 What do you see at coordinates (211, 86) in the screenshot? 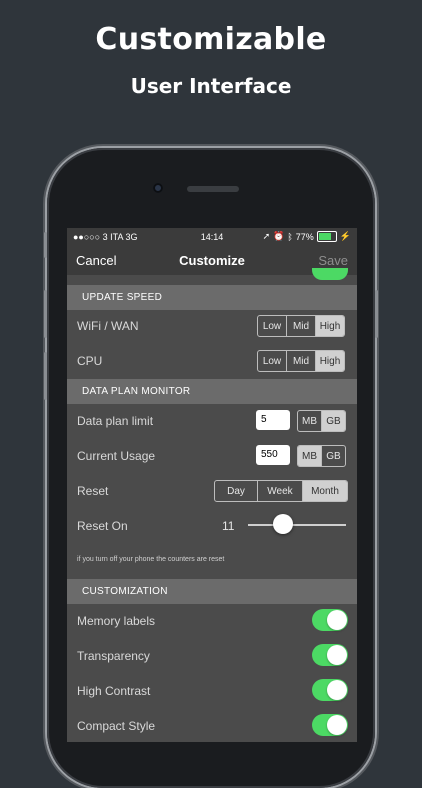
I see `promo-subtitle: User Interface` at bounding box center [211, 86].